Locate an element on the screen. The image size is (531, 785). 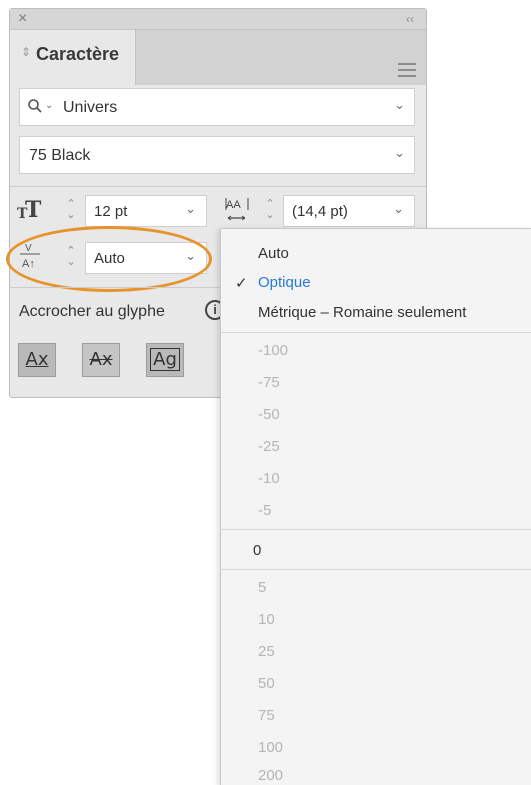
tab-label: Caractère is located at coordinates (78, 54).